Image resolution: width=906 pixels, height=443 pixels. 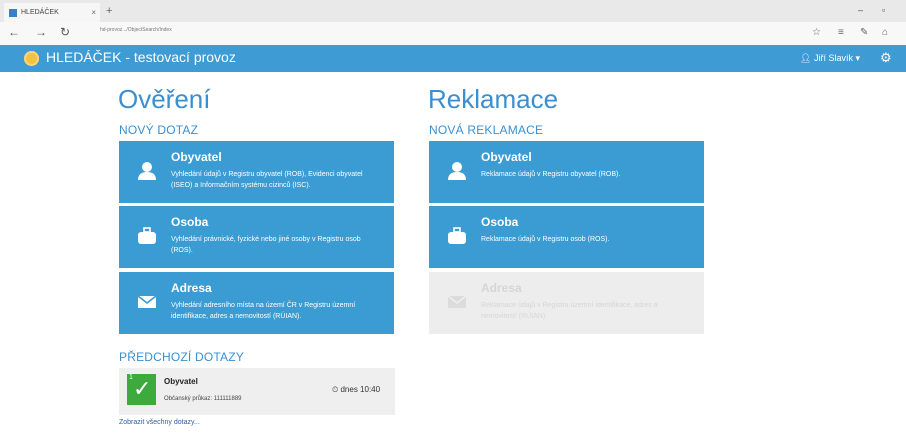 I want to click on new-complaint-heading: NOVÁ REKLAMACE, so click(x=486, y=130).